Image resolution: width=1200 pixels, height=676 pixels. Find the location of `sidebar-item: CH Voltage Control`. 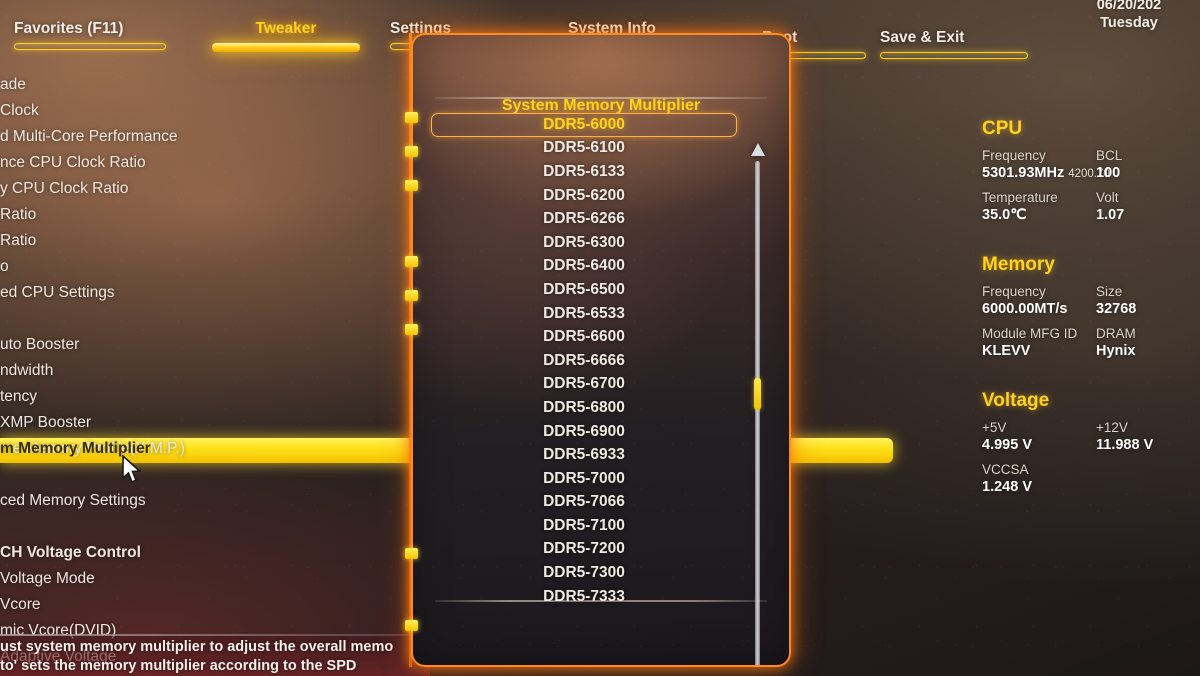

sidebar-item: CH Voltage Control is located at coordinates (205, 553).